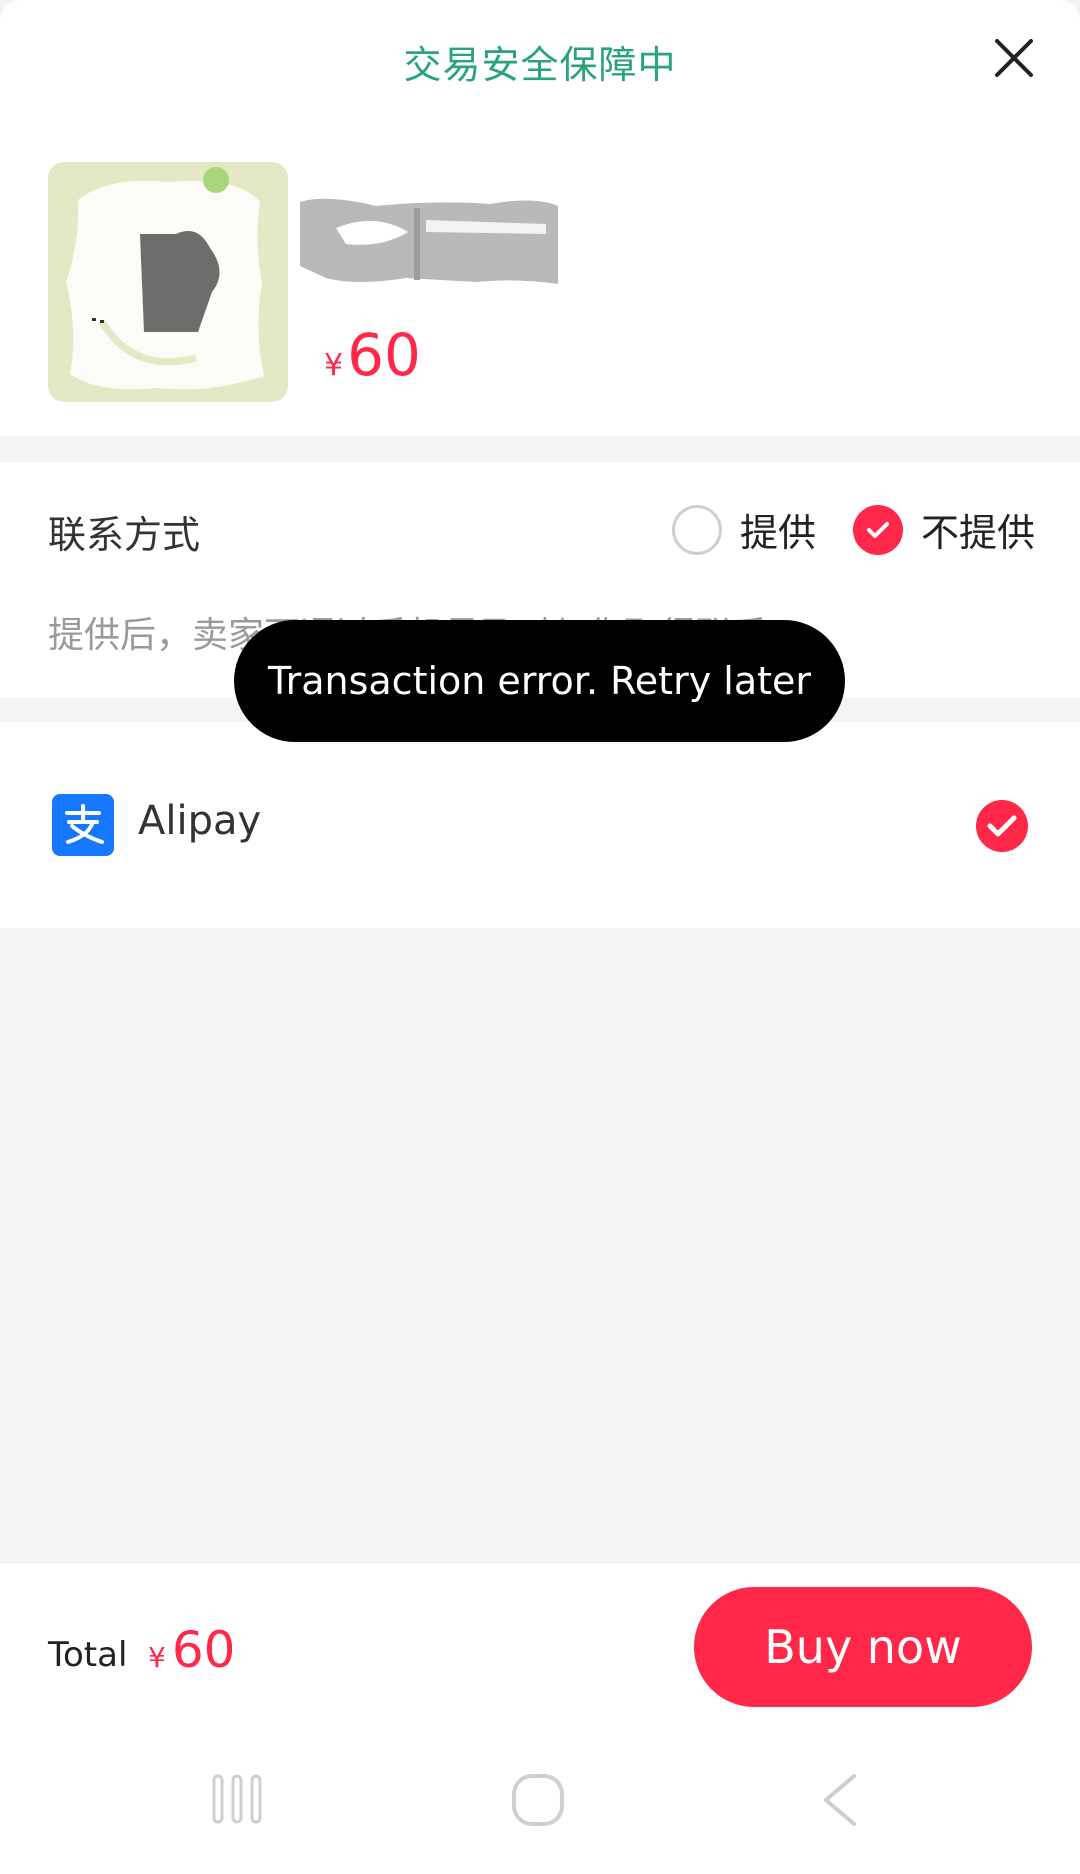 The image size is (1080, 1874). What do you see at coordinates (1002, 826) in the screenshot?
I see `payment-selected-check-icon` at bounding box center [1002, 826].